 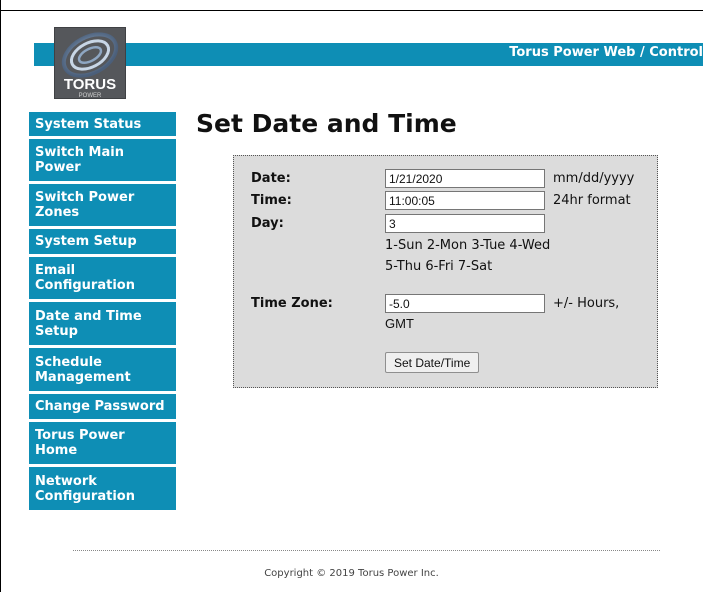 I want to click on sidebar-item-label: Email Configuration, so click(x=85, y=278).